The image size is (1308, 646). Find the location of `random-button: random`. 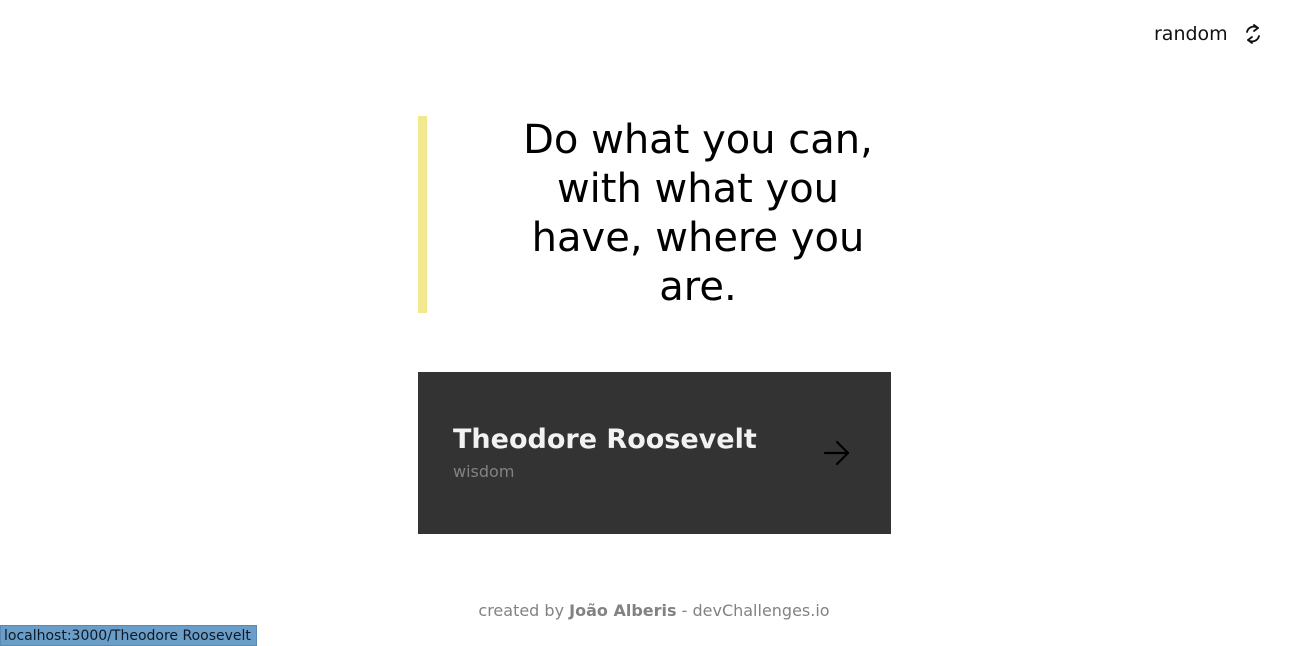

random-button: random is located at coordinates (1209, 34).